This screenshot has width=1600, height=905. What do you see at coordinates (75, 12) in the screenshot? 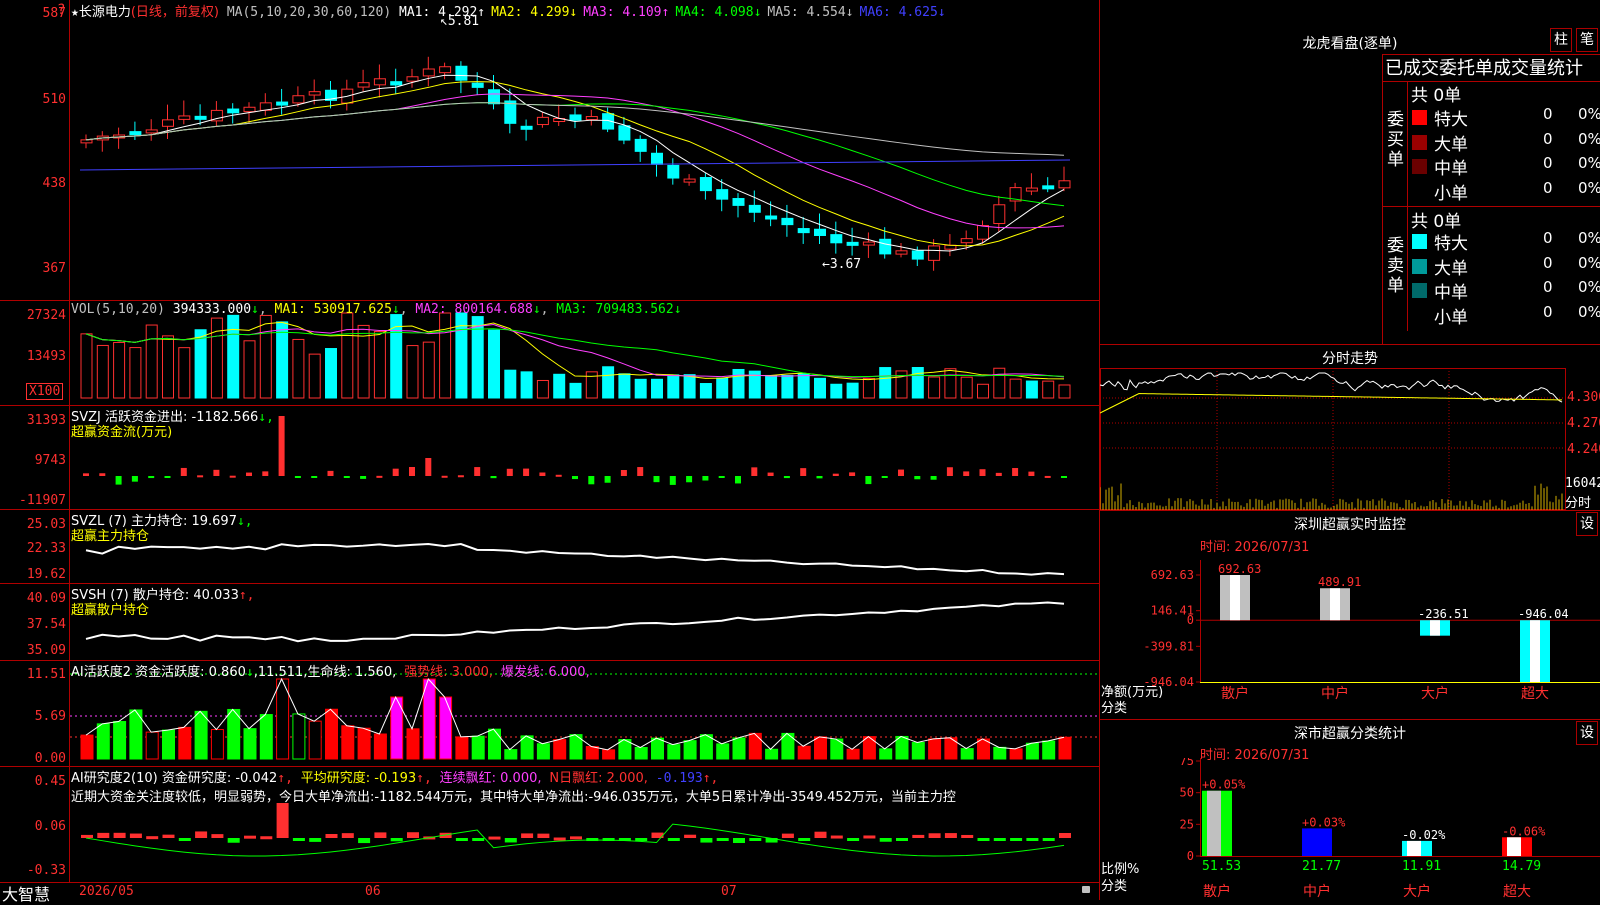
I see `star-icon: ★` at bounding box center [75, 12].